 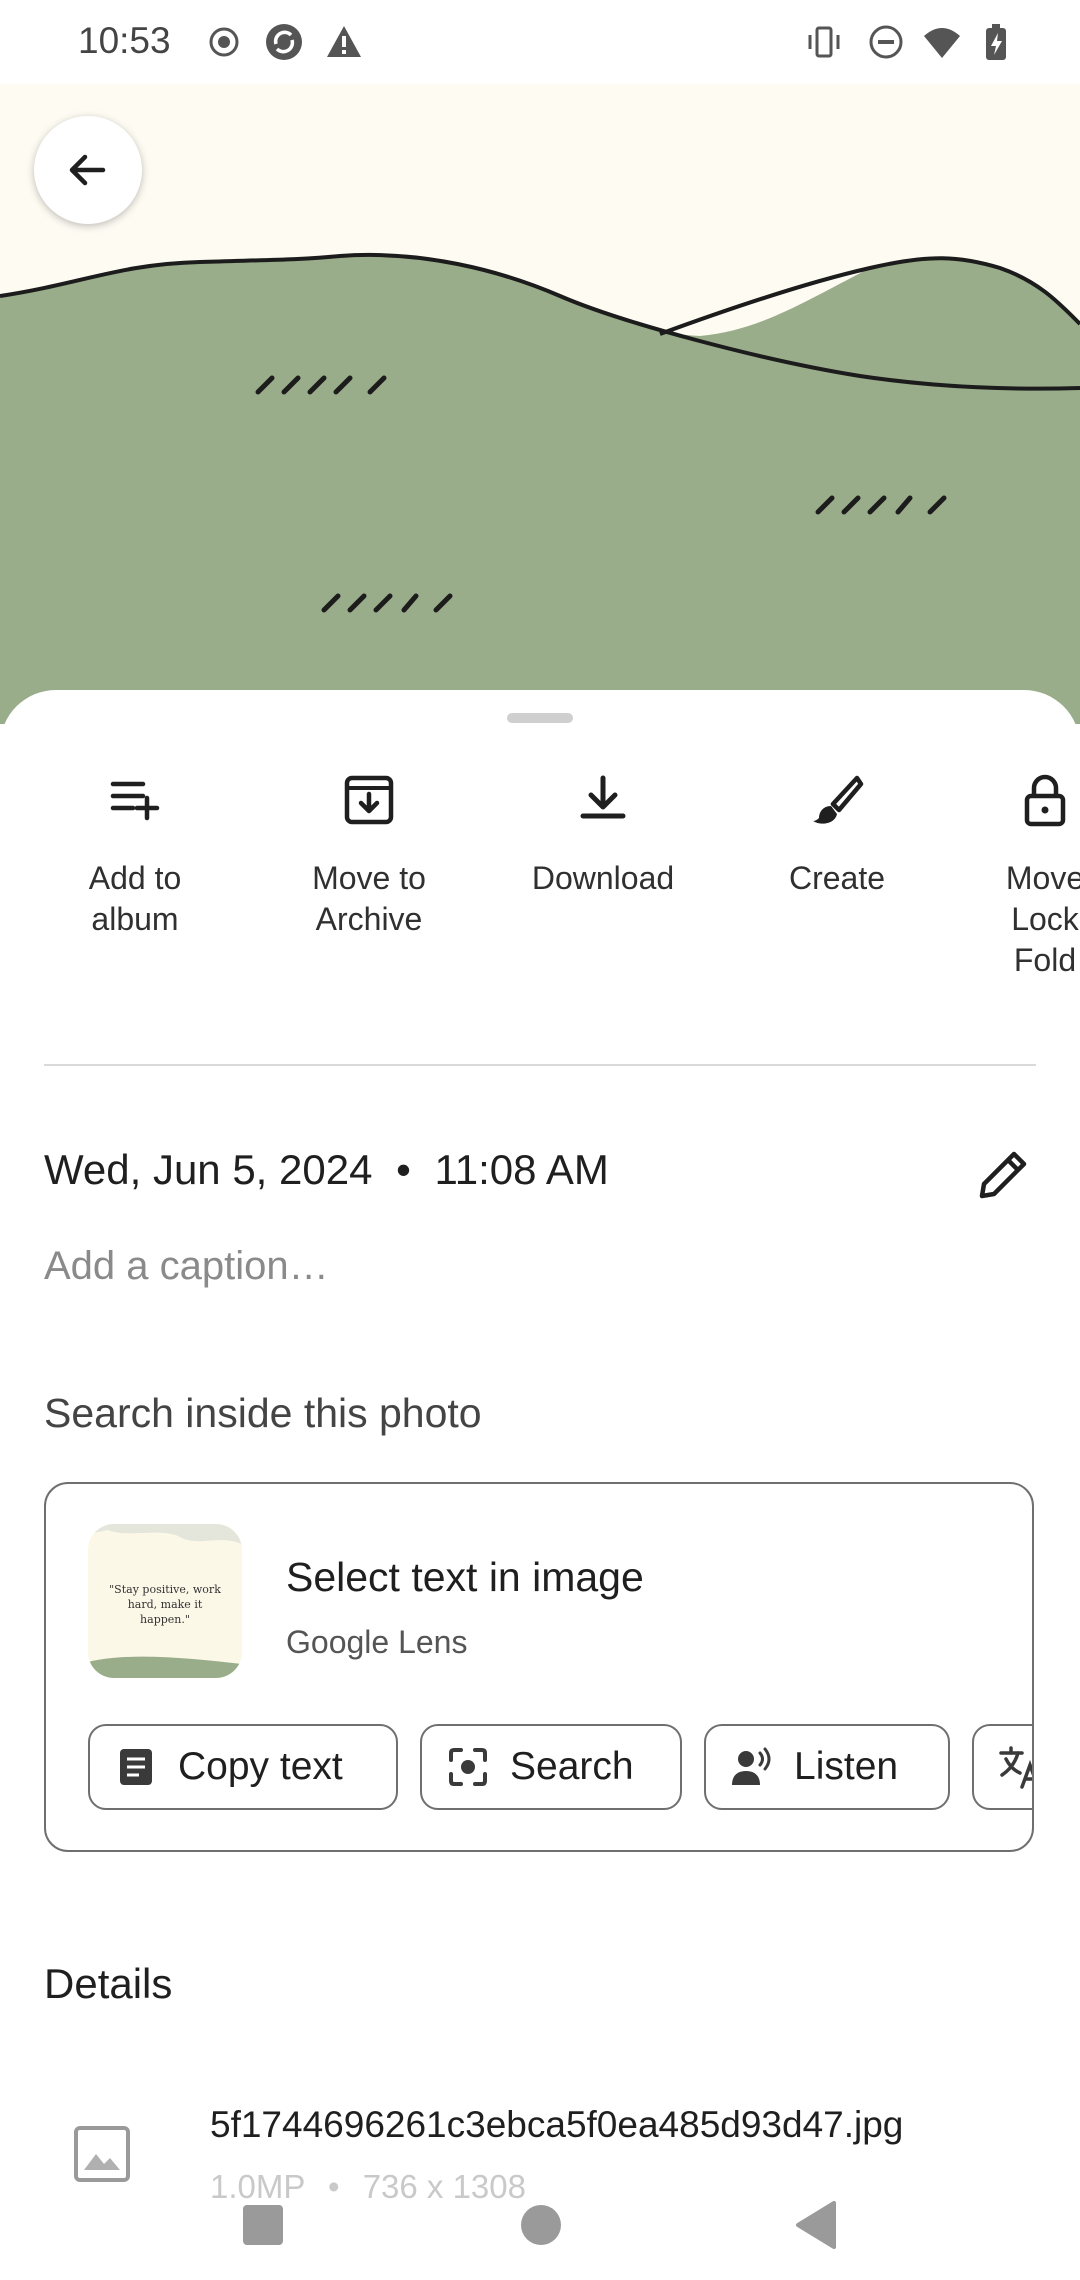 I want to click on document-text-icon, so click(x=136, y=1767).